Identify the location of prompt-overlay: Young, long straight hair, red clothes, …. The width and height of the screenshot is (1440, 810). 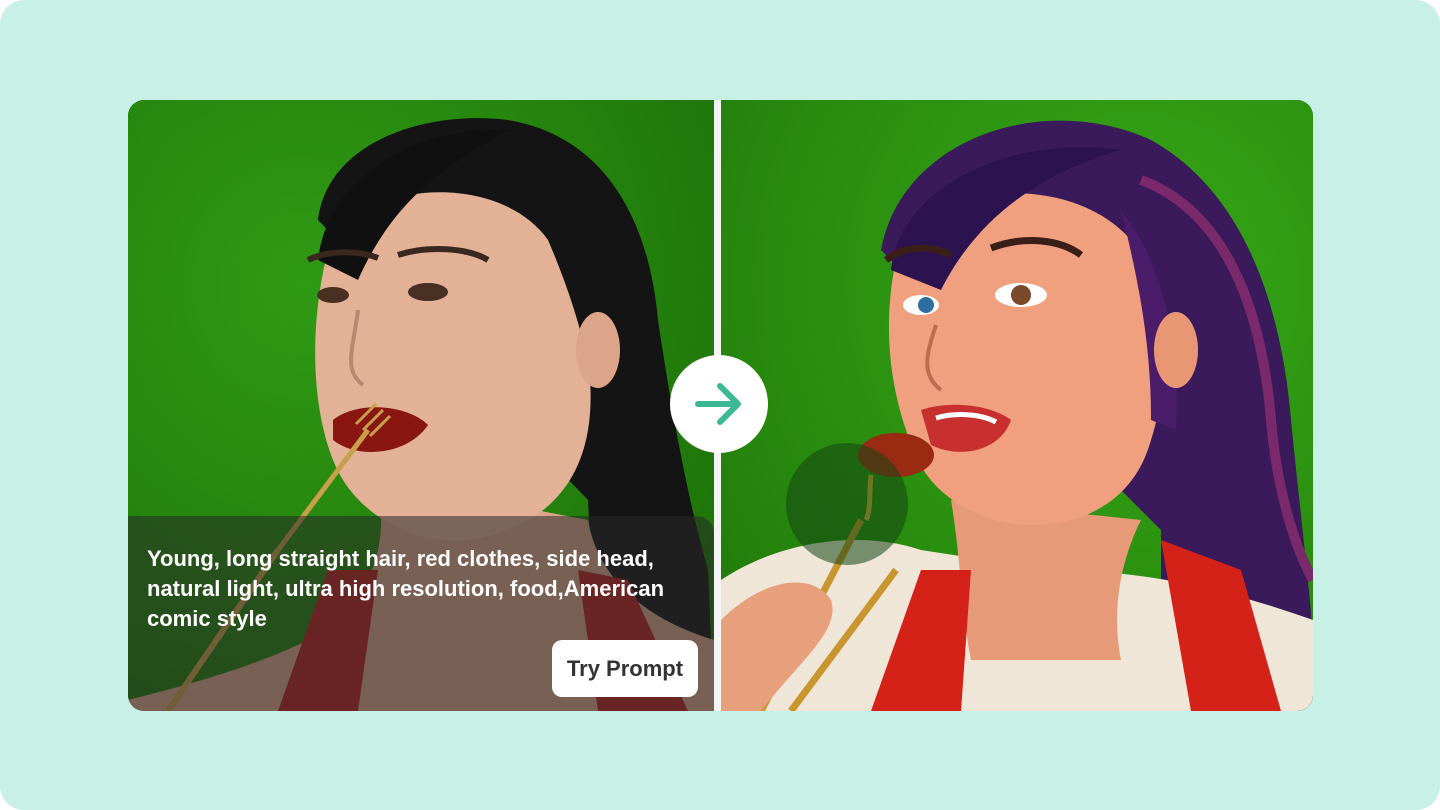
(421, 613).